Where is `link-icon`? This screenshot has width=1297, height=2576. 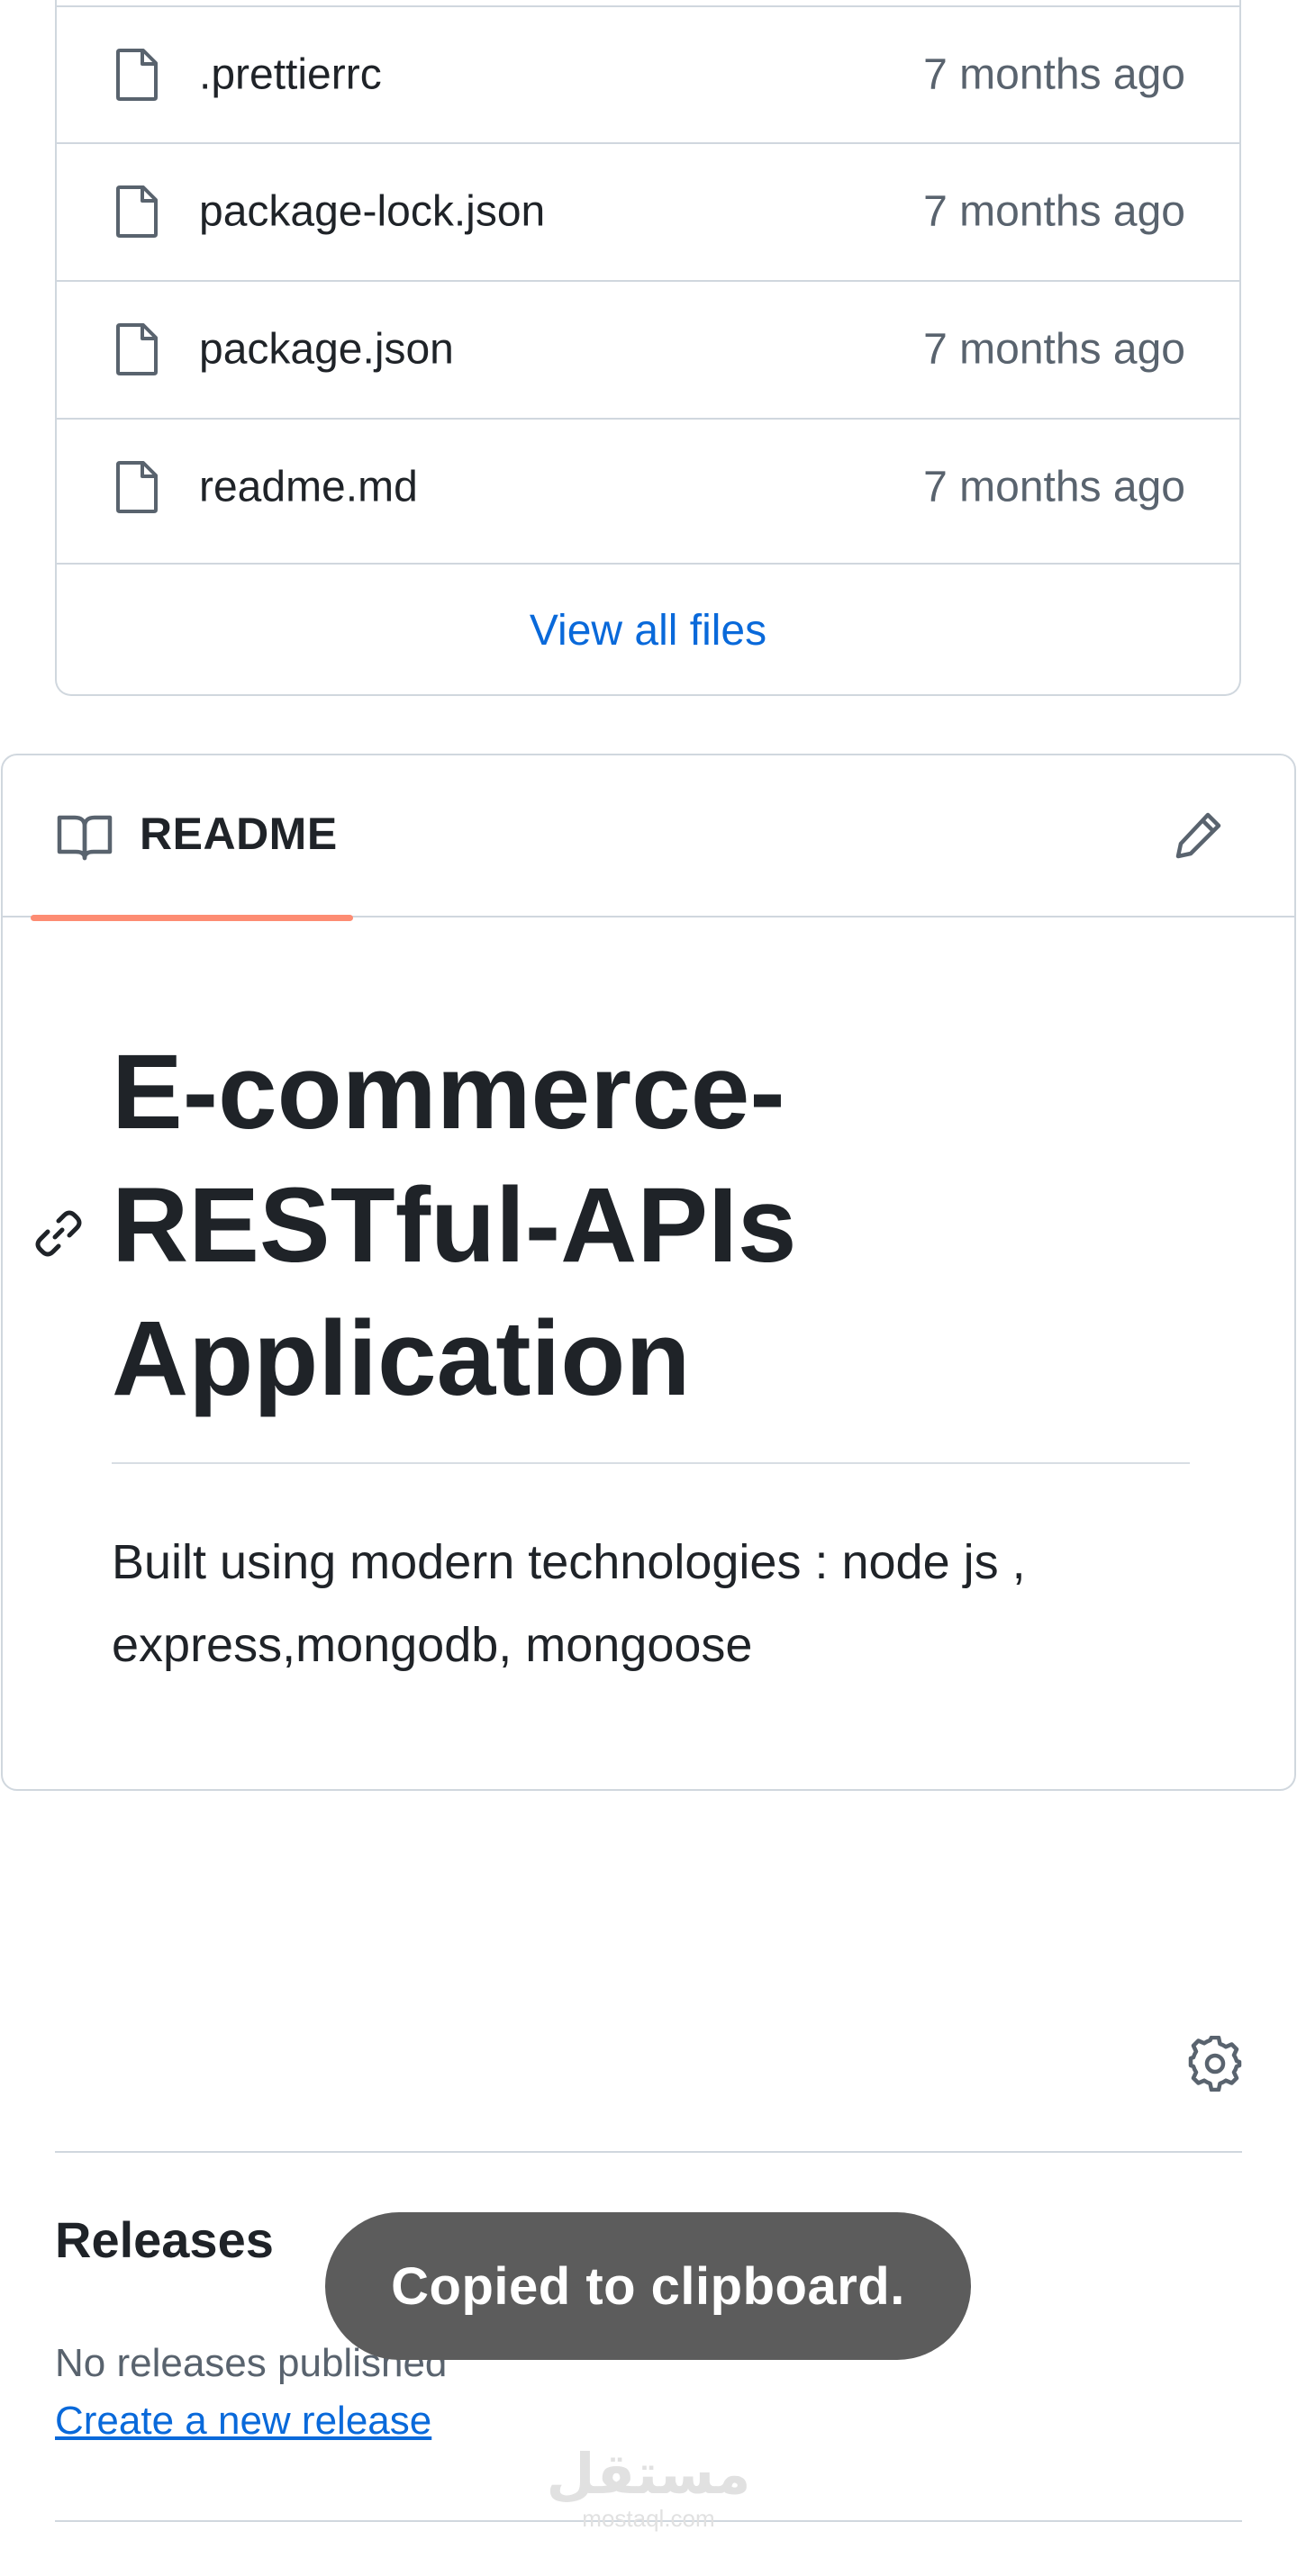
link-icon is located at coordinates (58, 1233).